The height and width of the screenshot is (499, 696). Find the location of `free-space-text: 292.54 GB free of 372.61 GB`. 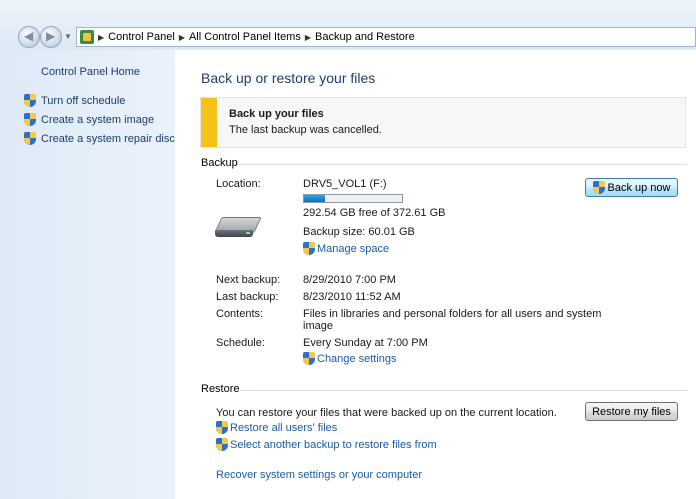

free-space-text: 292.54 GB free of 372.61 GB is located at coordinates (374, 213).